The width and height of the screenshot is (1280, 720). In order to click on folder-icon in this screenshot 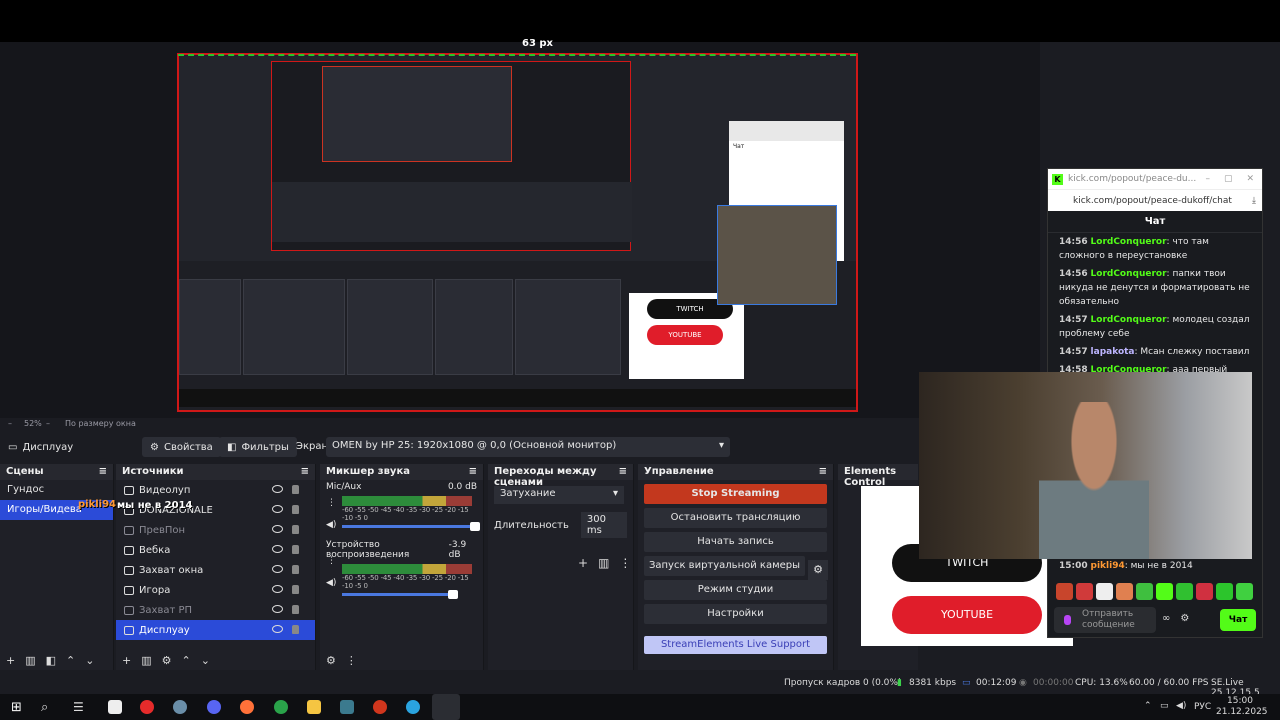, I will do `click(314, 707)`.